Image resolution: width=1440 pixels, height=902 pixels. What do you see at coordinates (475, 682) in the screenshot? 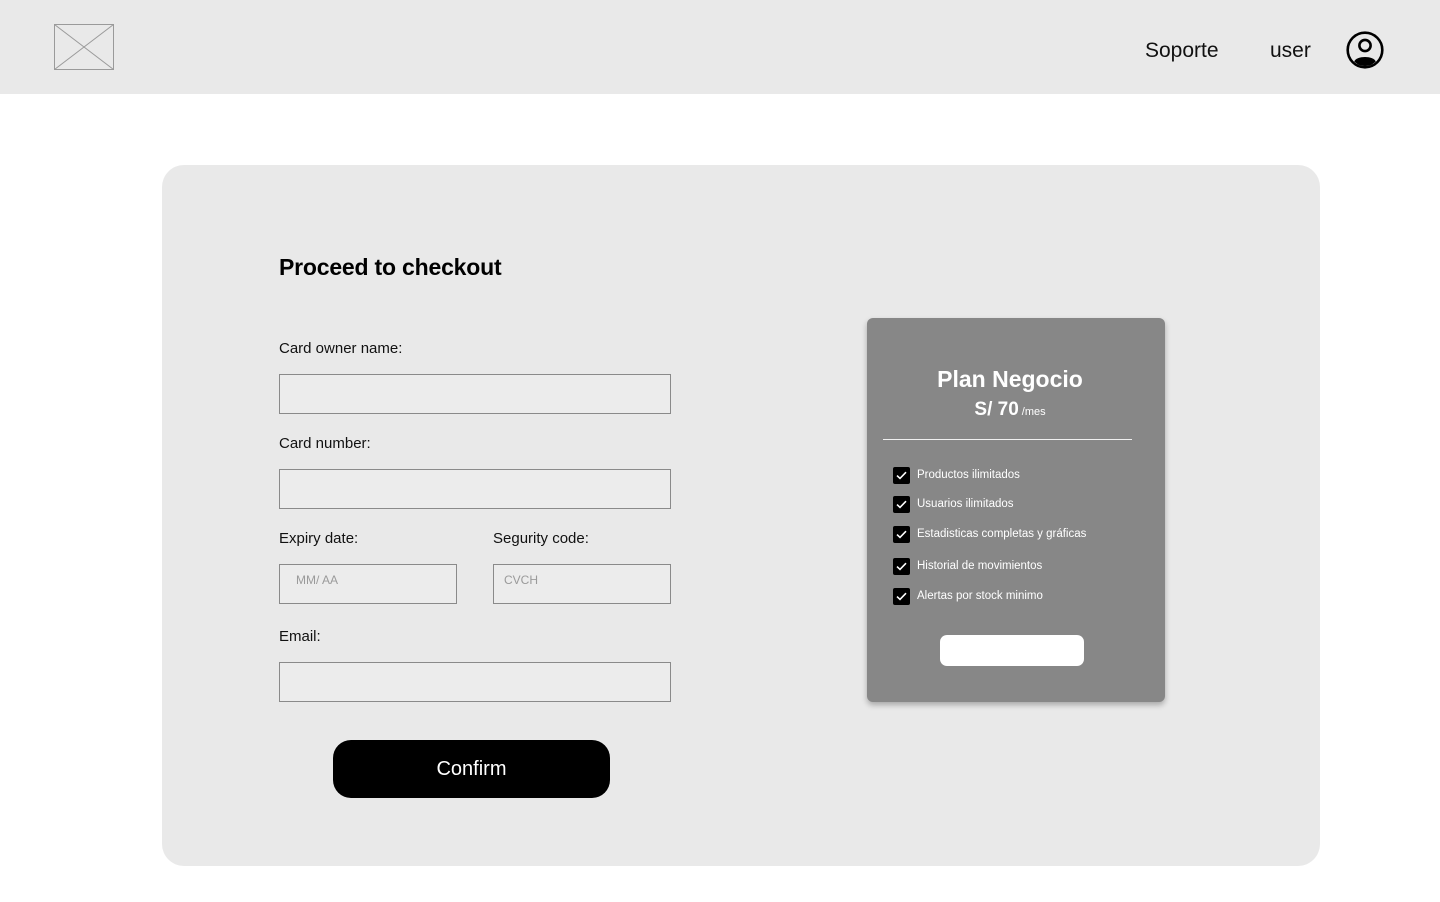
I see `email-input` at bounding box center [475, 682].